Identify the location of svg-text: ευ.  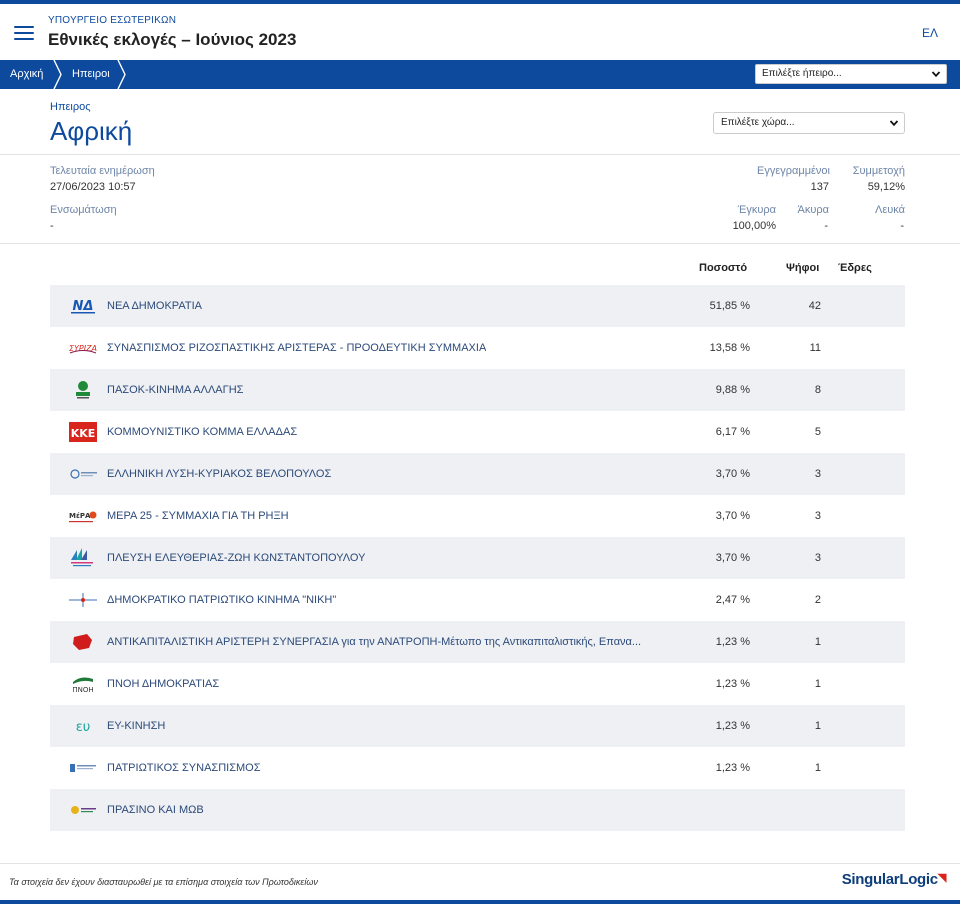
(83, 727).